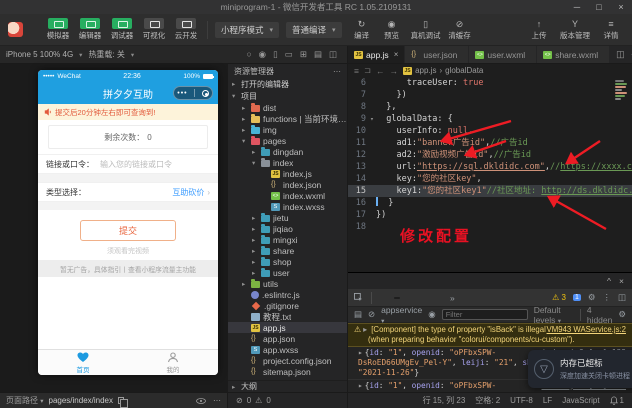 This screenshot has height=408, width=632. I want to click on devtools-tab-Memory, so click(439, 298).